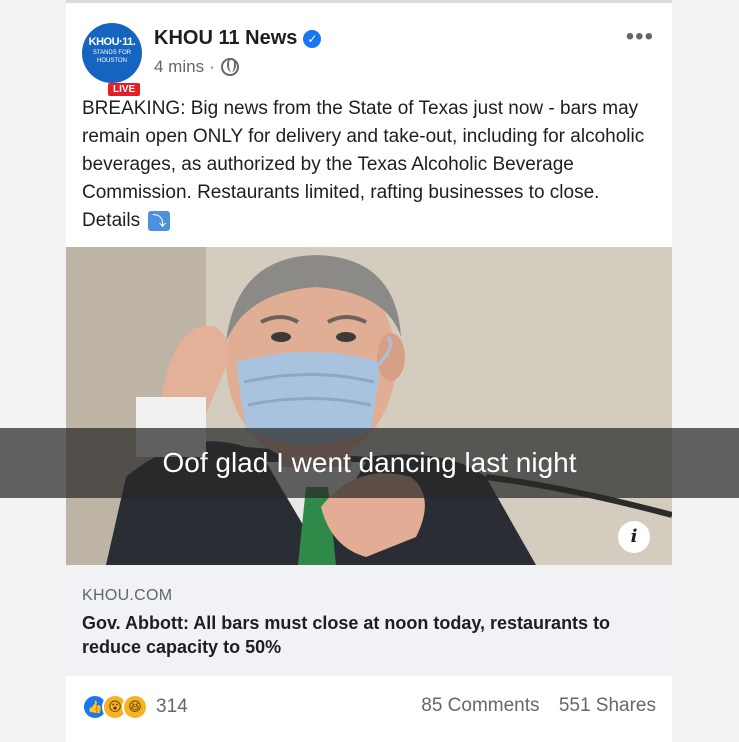 This screenshot has width=739, height=742. I want to click on snap-caption-bar: Oof glad I went dancing last night, so click(369, 463).